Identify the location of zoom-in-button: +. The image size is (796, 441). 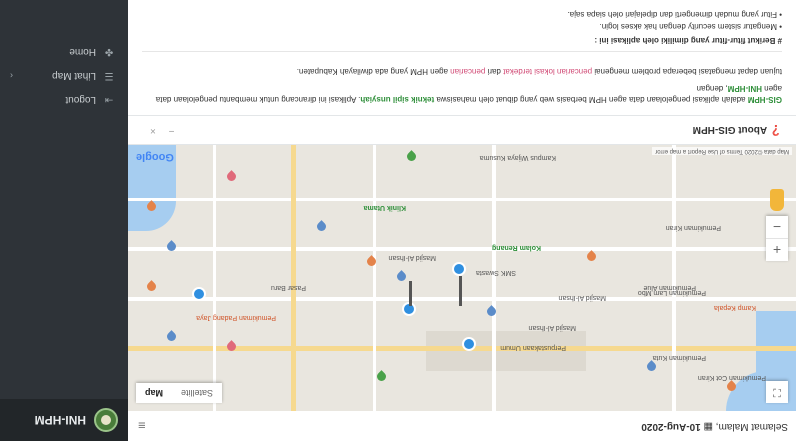
(777, 250).